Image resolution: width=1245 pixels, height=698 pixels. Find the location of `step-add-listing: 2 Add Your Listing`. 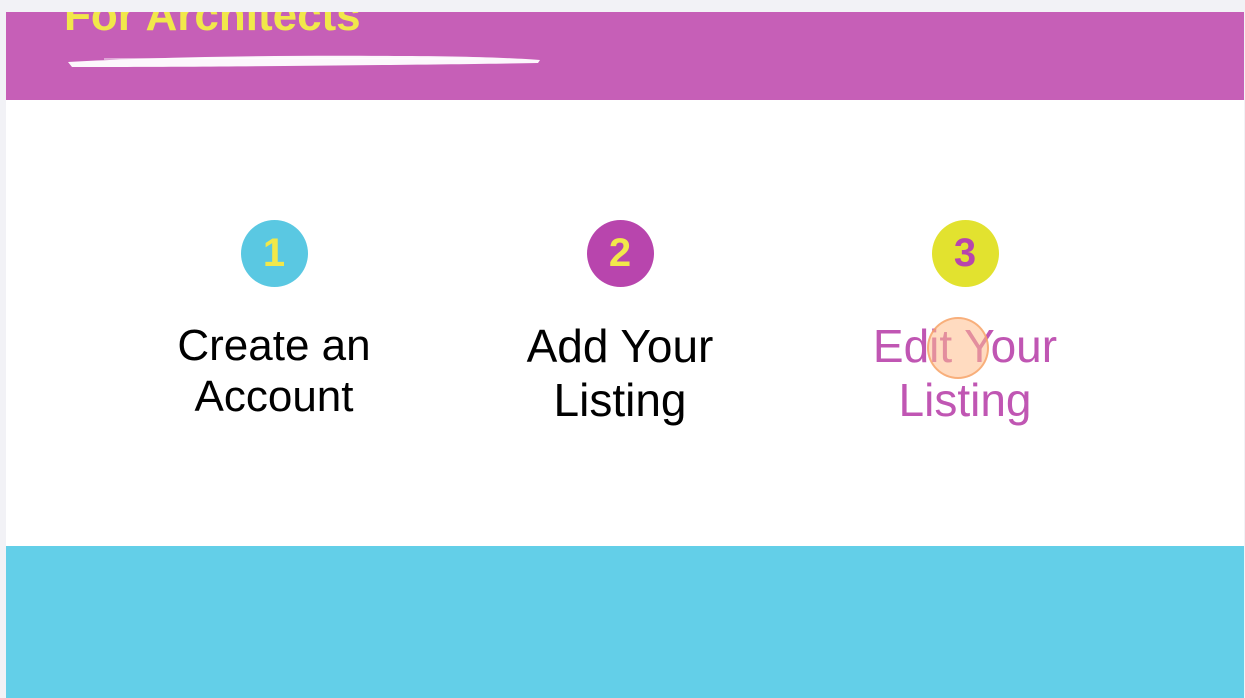

step-add-listing: 2 Add Your Listing is located at coordinates (620, 323).